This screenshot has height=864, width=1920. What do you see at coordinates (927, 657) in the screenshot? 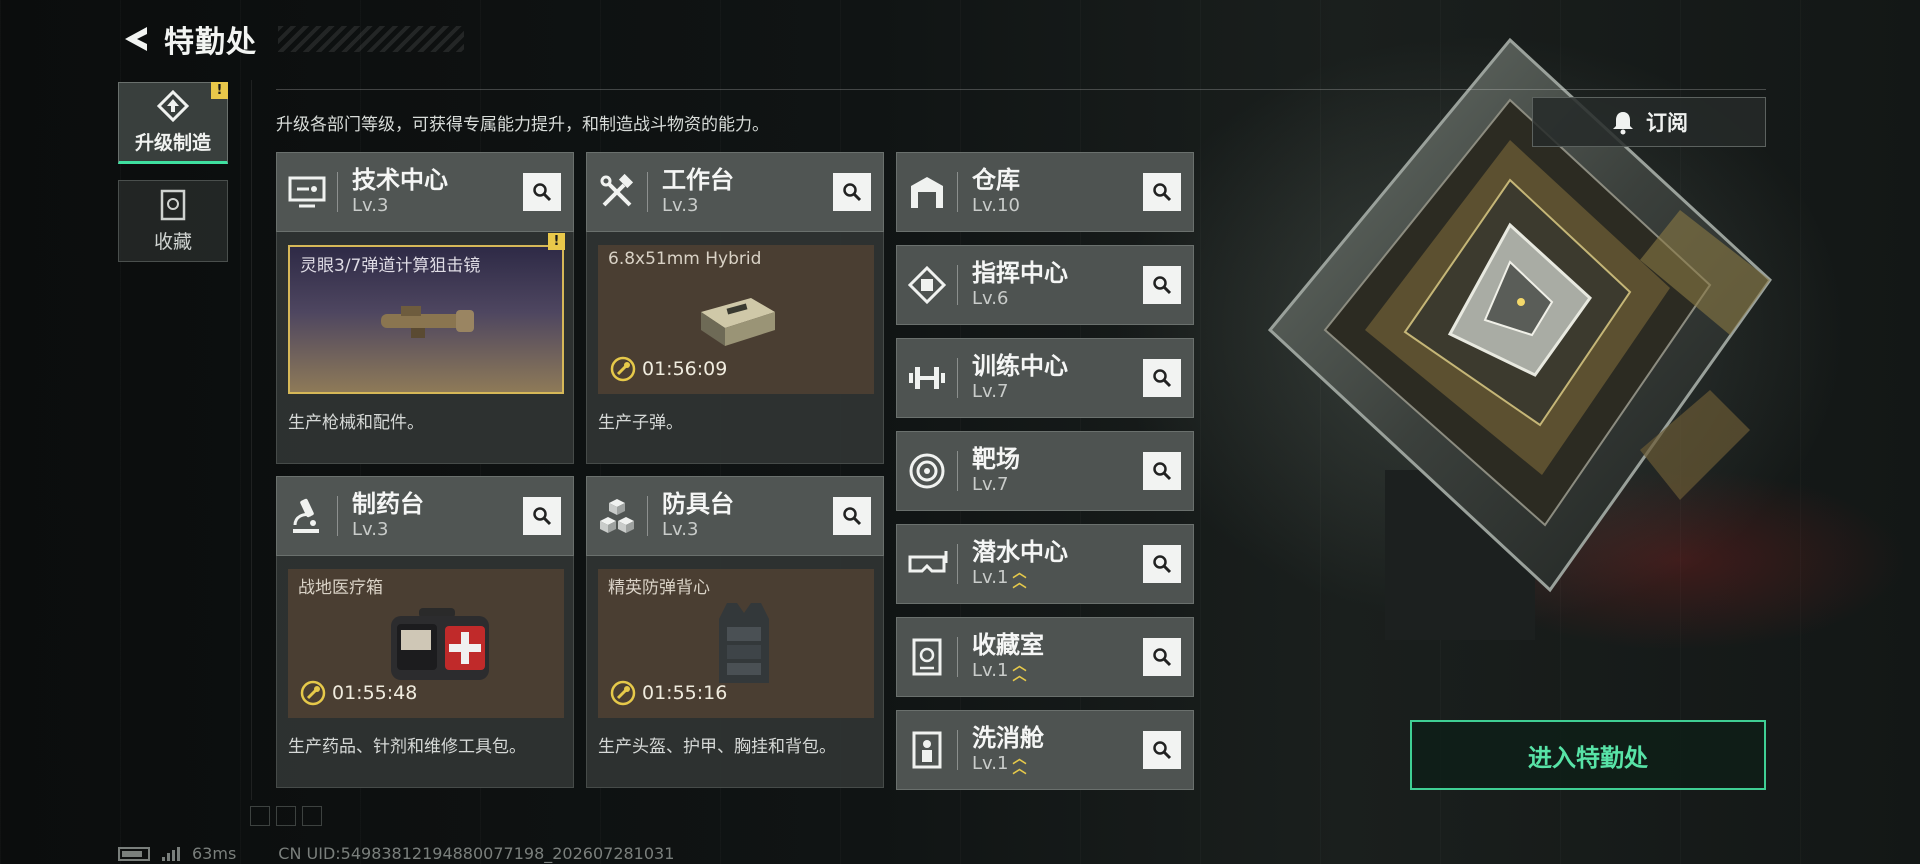
I see `collection-icon` at bounding box center [927, 657].